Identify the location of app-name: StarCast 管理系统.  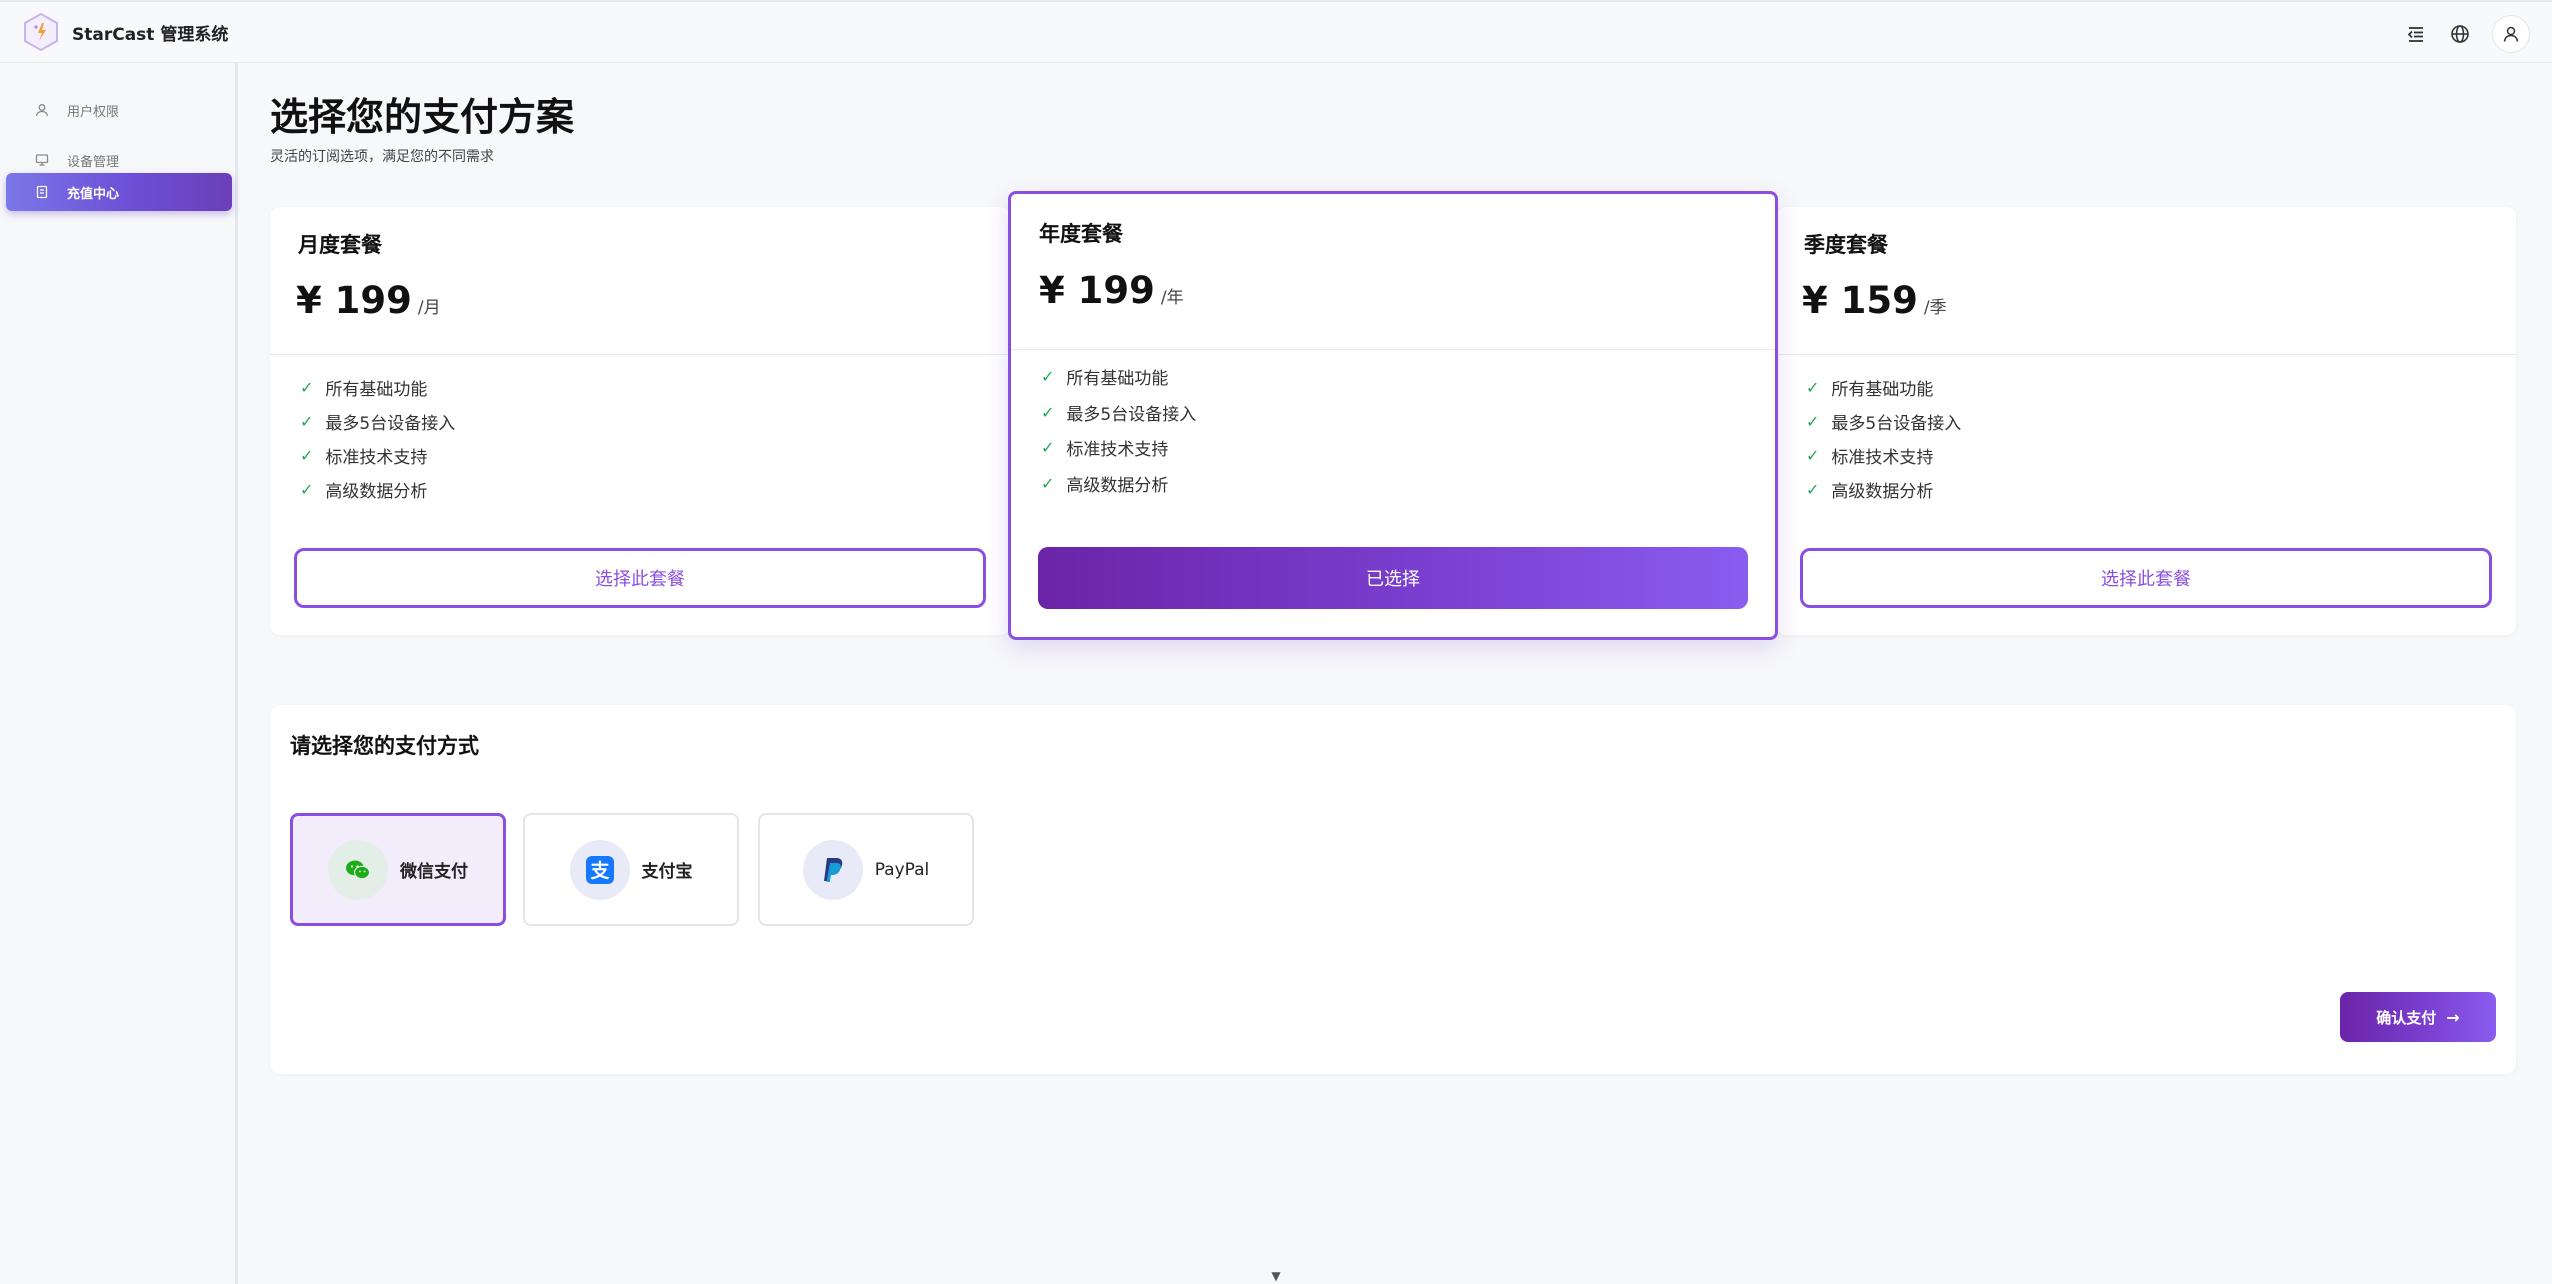
(150, 34).